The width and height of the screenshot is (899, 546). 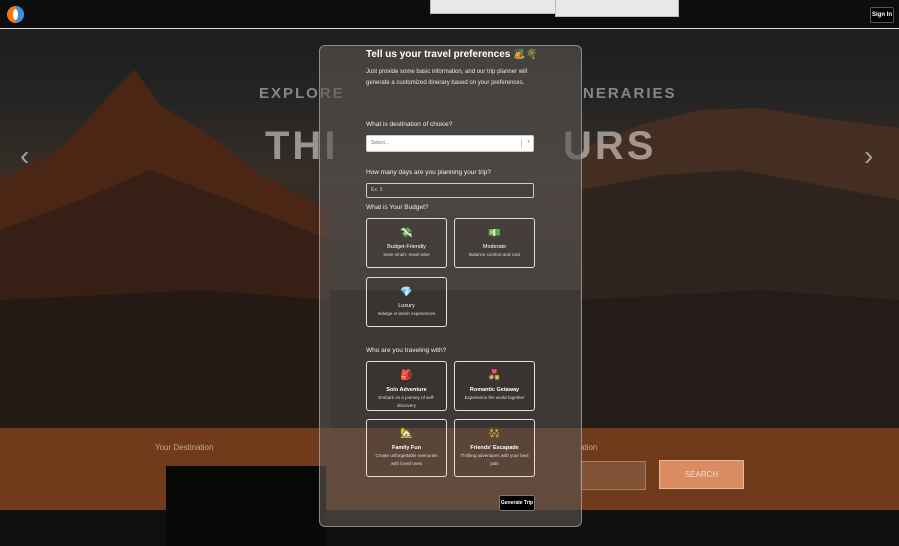 What do you see at coordinates (406, 390) in the screenshot?
I see `travel-option-title: Solo Adventure` at bounding box center [406, 390].